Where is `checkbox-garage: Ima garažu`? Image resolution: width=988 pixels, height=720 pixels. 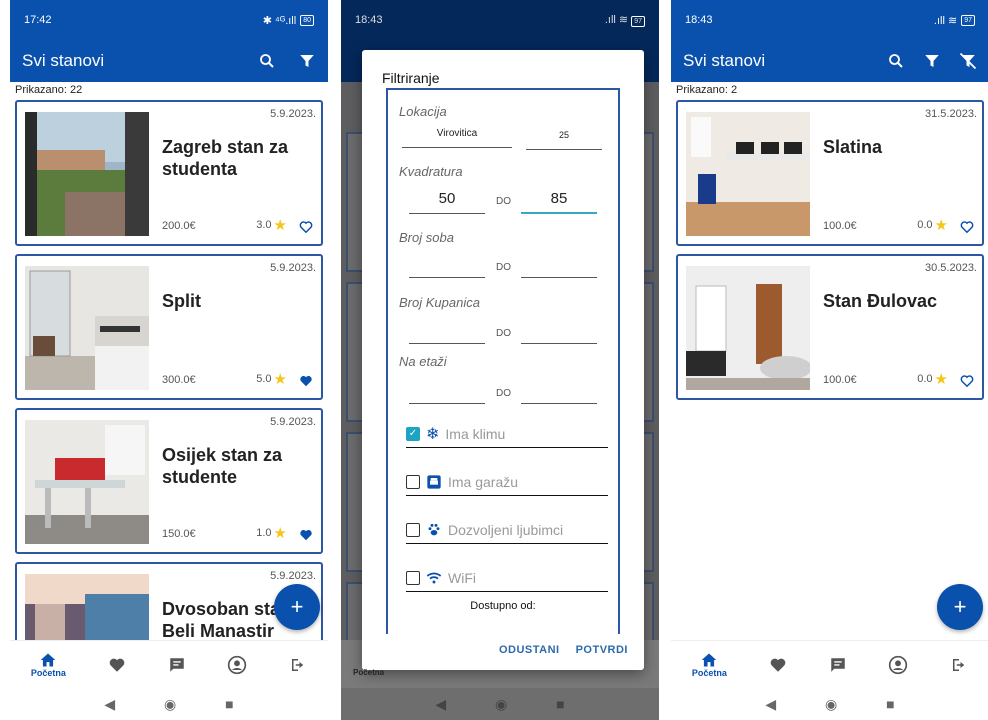
checkbox-garage: Ima garažu is located at coordinates (507, 482).